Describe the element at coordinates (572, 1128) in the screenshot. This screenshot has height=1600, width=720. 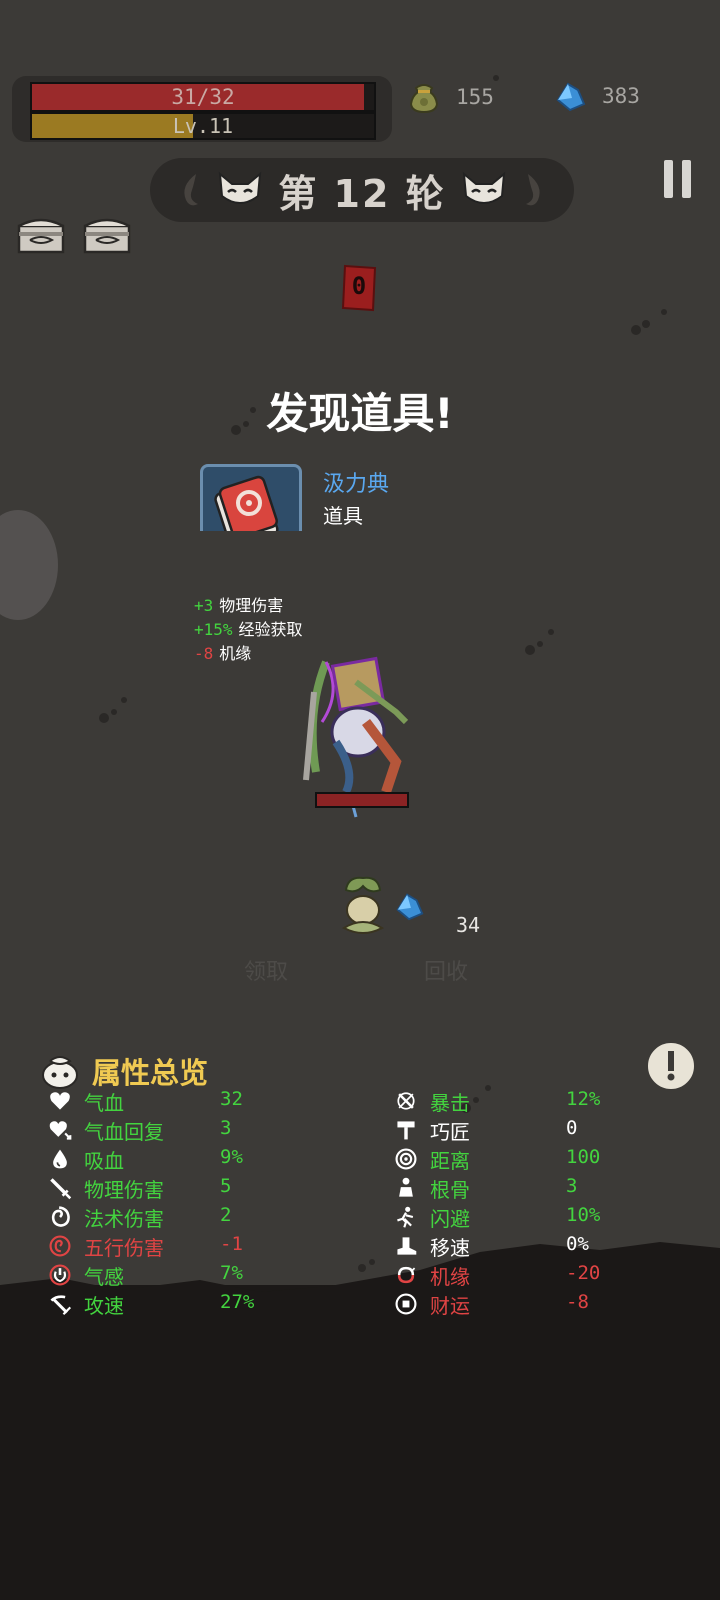
I see `attribute-value: 0` at that location.